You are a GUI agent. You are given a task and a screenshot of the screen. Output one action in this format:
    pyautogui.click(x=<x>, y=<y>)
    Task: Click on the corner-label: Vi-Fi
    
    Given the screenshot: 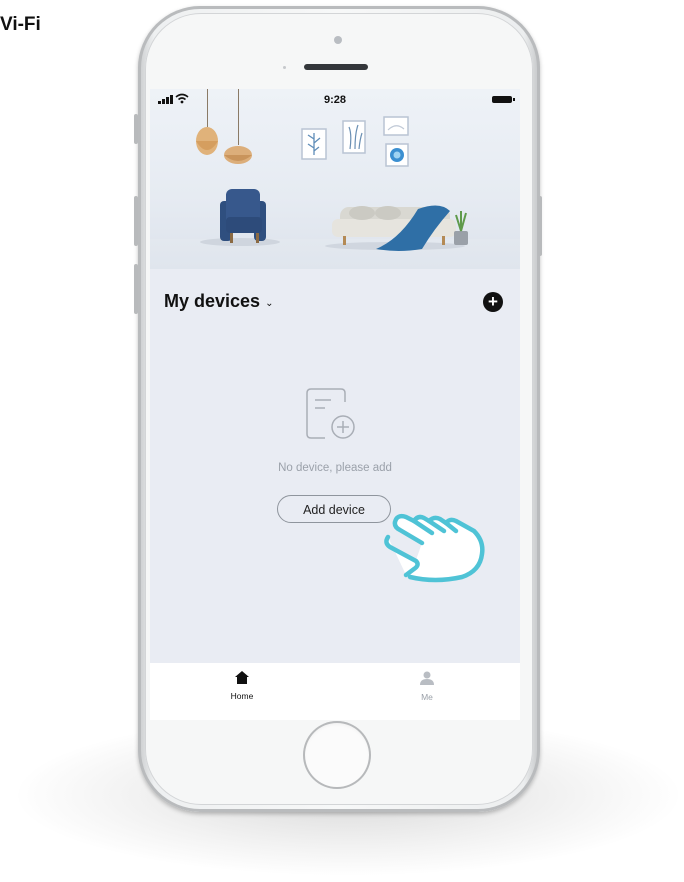 What is the action you would take?
    pyautogui.click(x=20, y=24)
    